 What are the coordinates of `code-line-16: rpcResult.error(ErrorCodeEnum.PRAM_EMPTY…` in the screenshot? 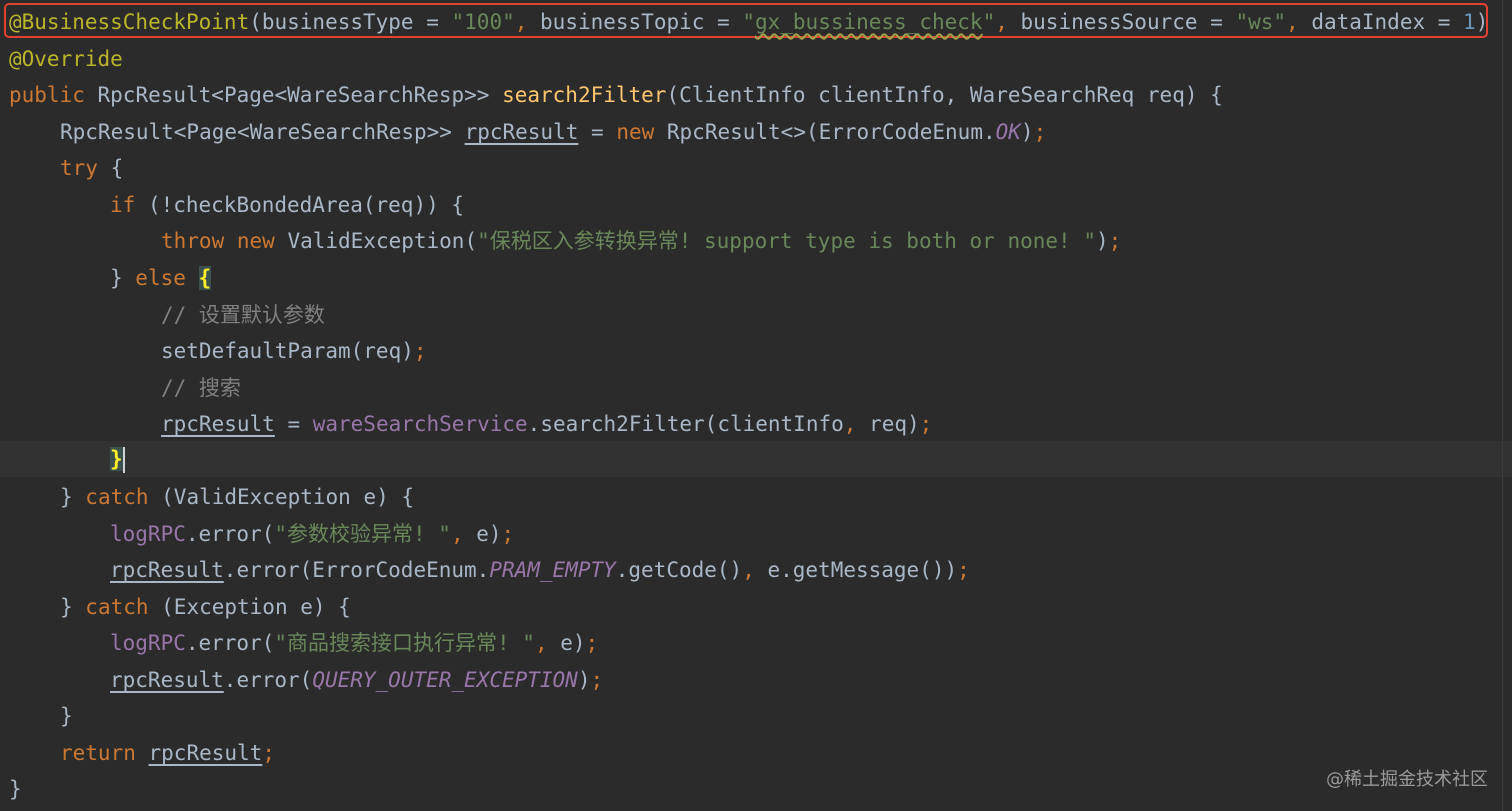 It's located at (540, 570).